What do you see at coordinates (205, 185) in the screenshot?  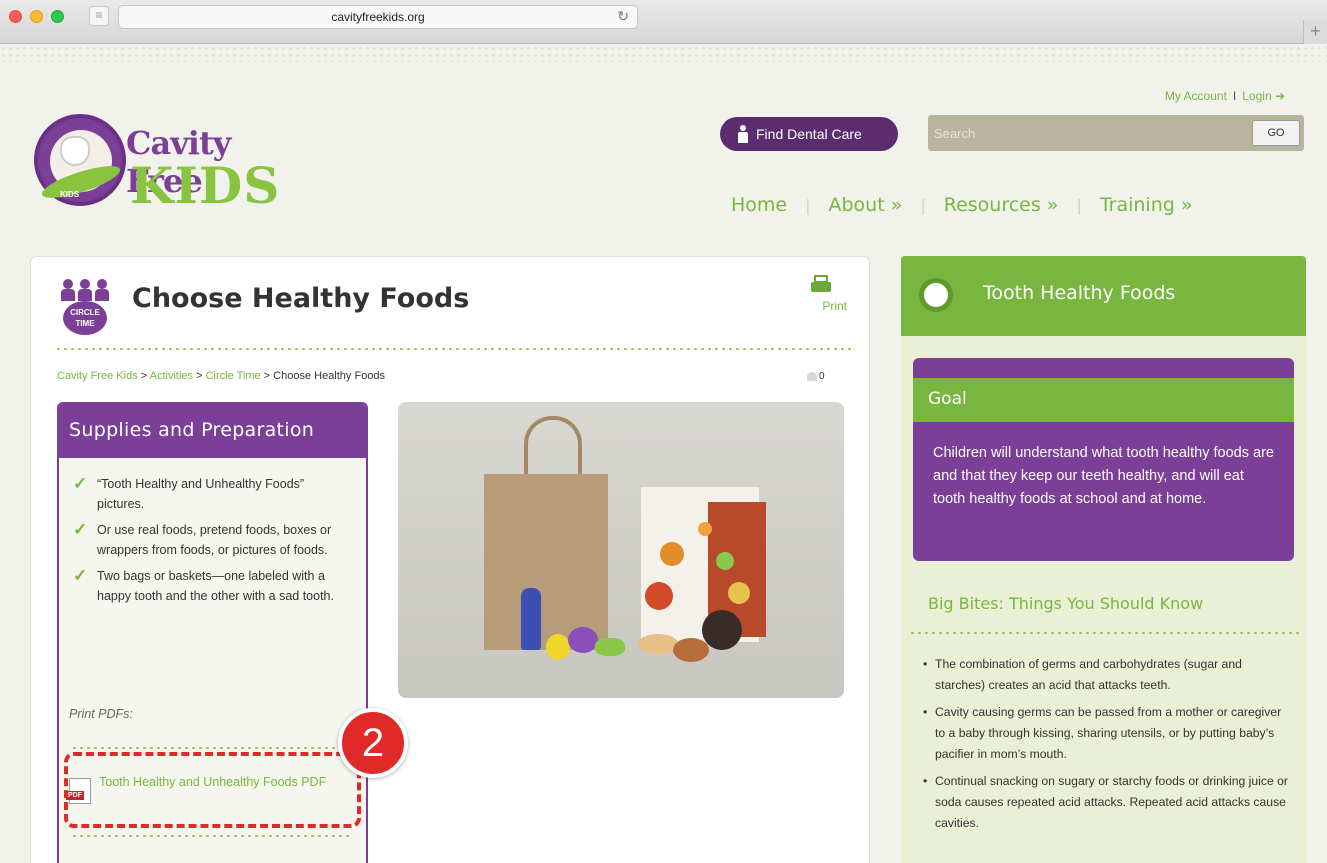 I see `logo-wordmark-bottom: KIDS` at bounding box center [205, 185].